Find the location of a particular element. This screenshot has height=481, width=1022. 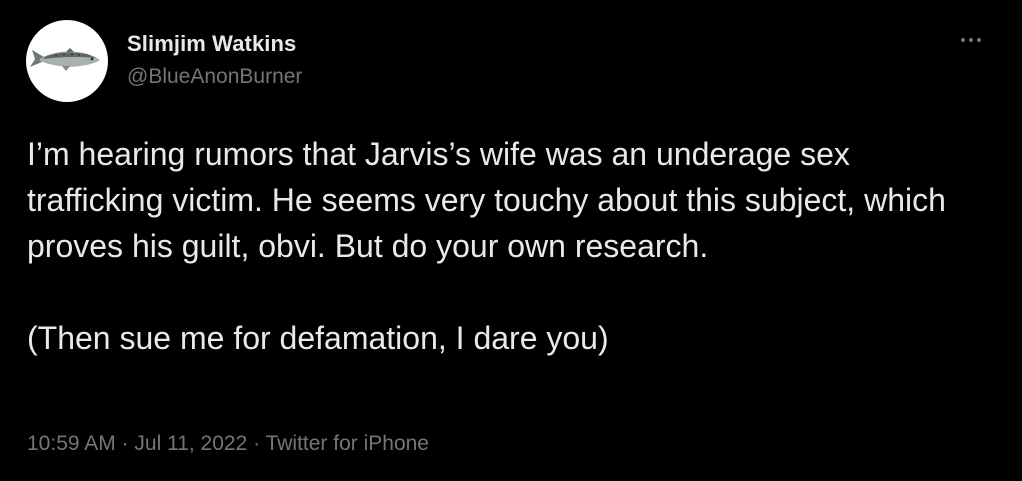

more-options-button is located at coordinates (971, 40).